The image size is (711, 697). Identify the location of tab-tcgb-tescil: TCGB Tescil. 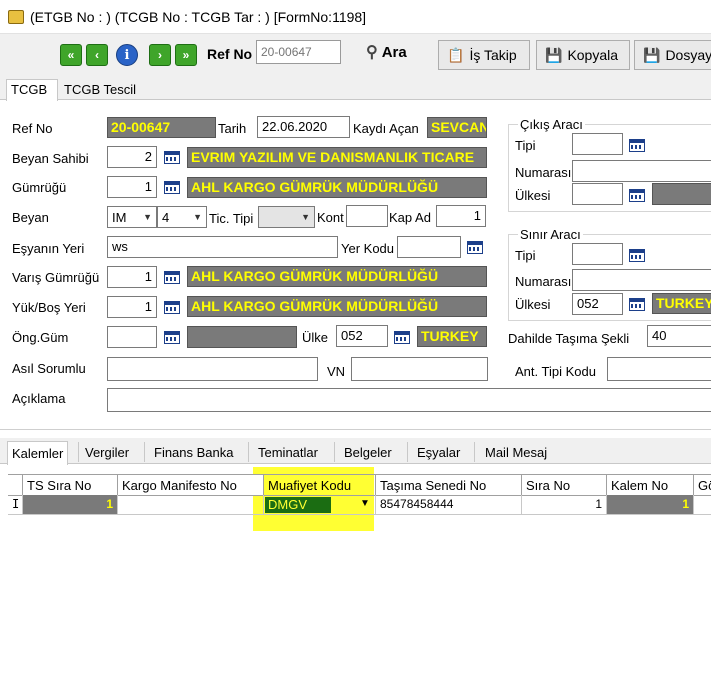
(100, 89).